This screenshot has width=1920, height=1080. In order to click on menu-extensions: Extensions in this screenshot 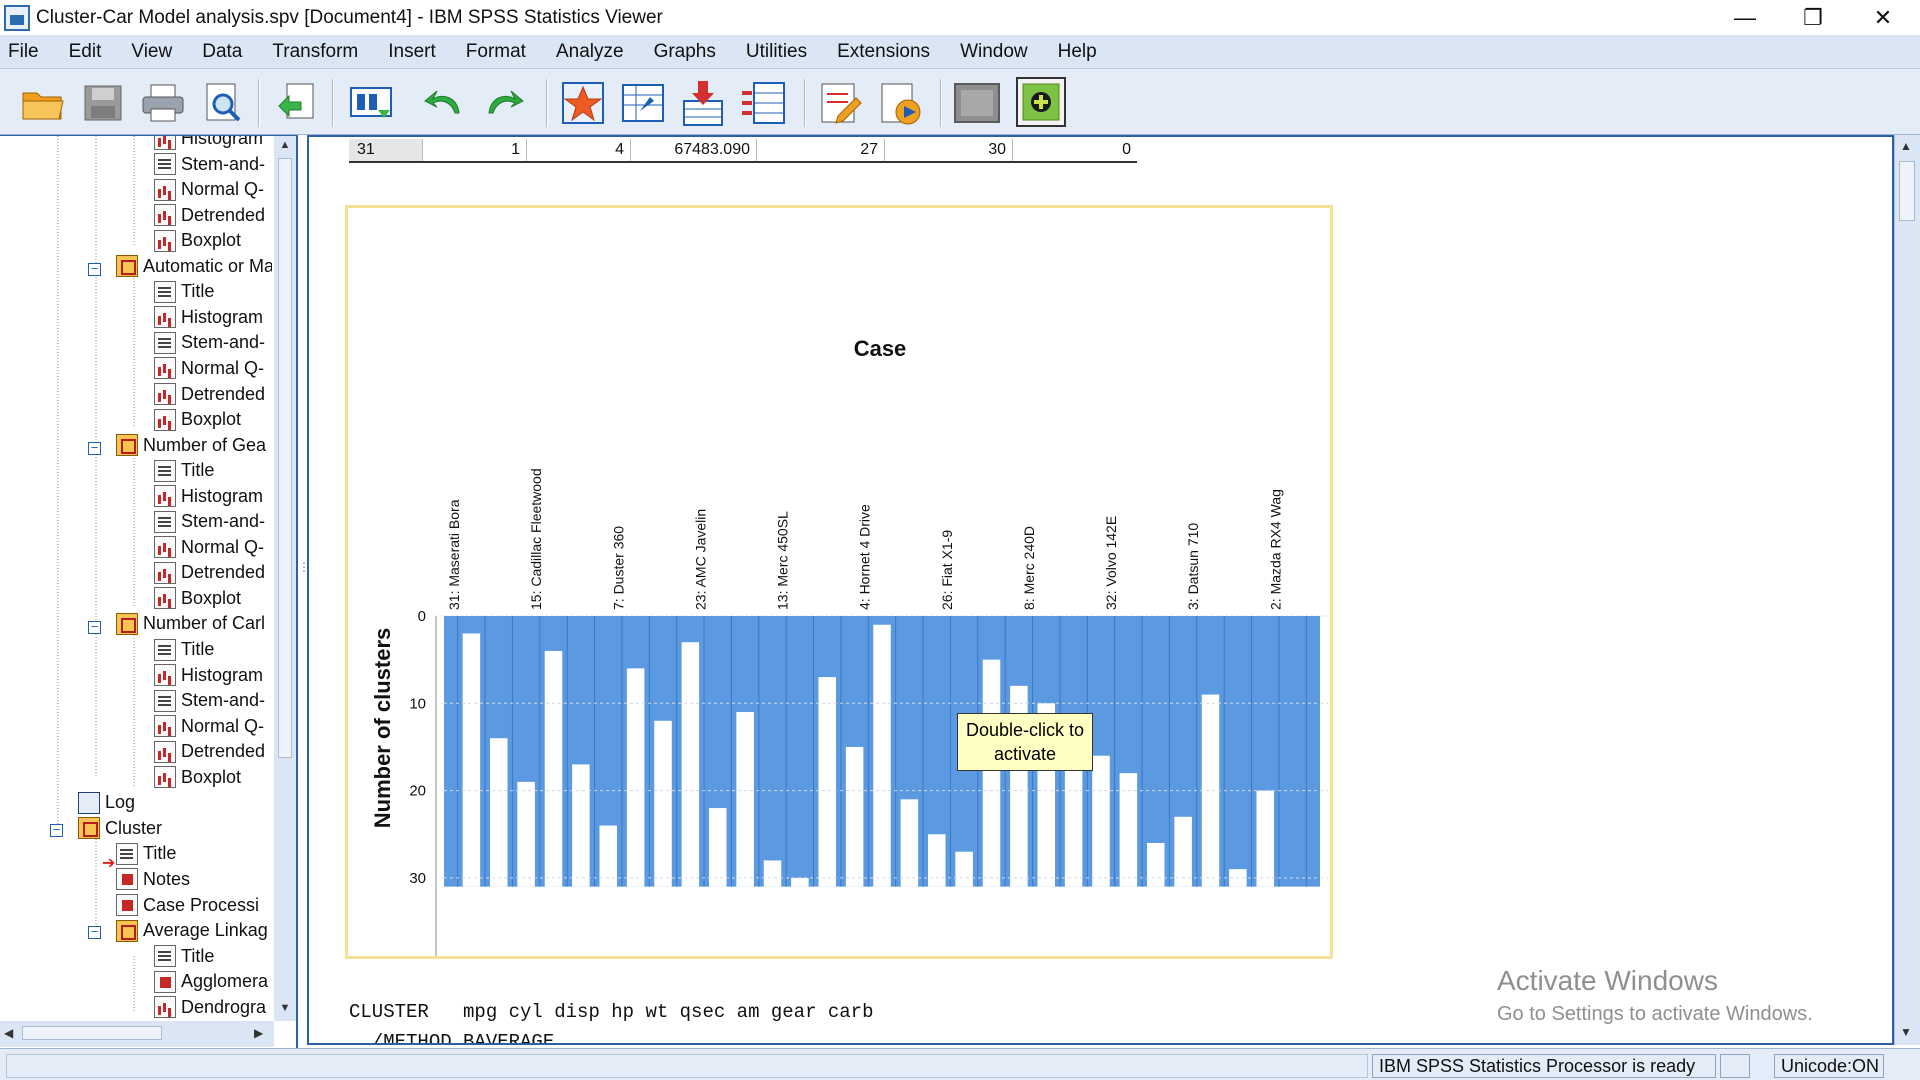, I will do `click(883, 52)`.